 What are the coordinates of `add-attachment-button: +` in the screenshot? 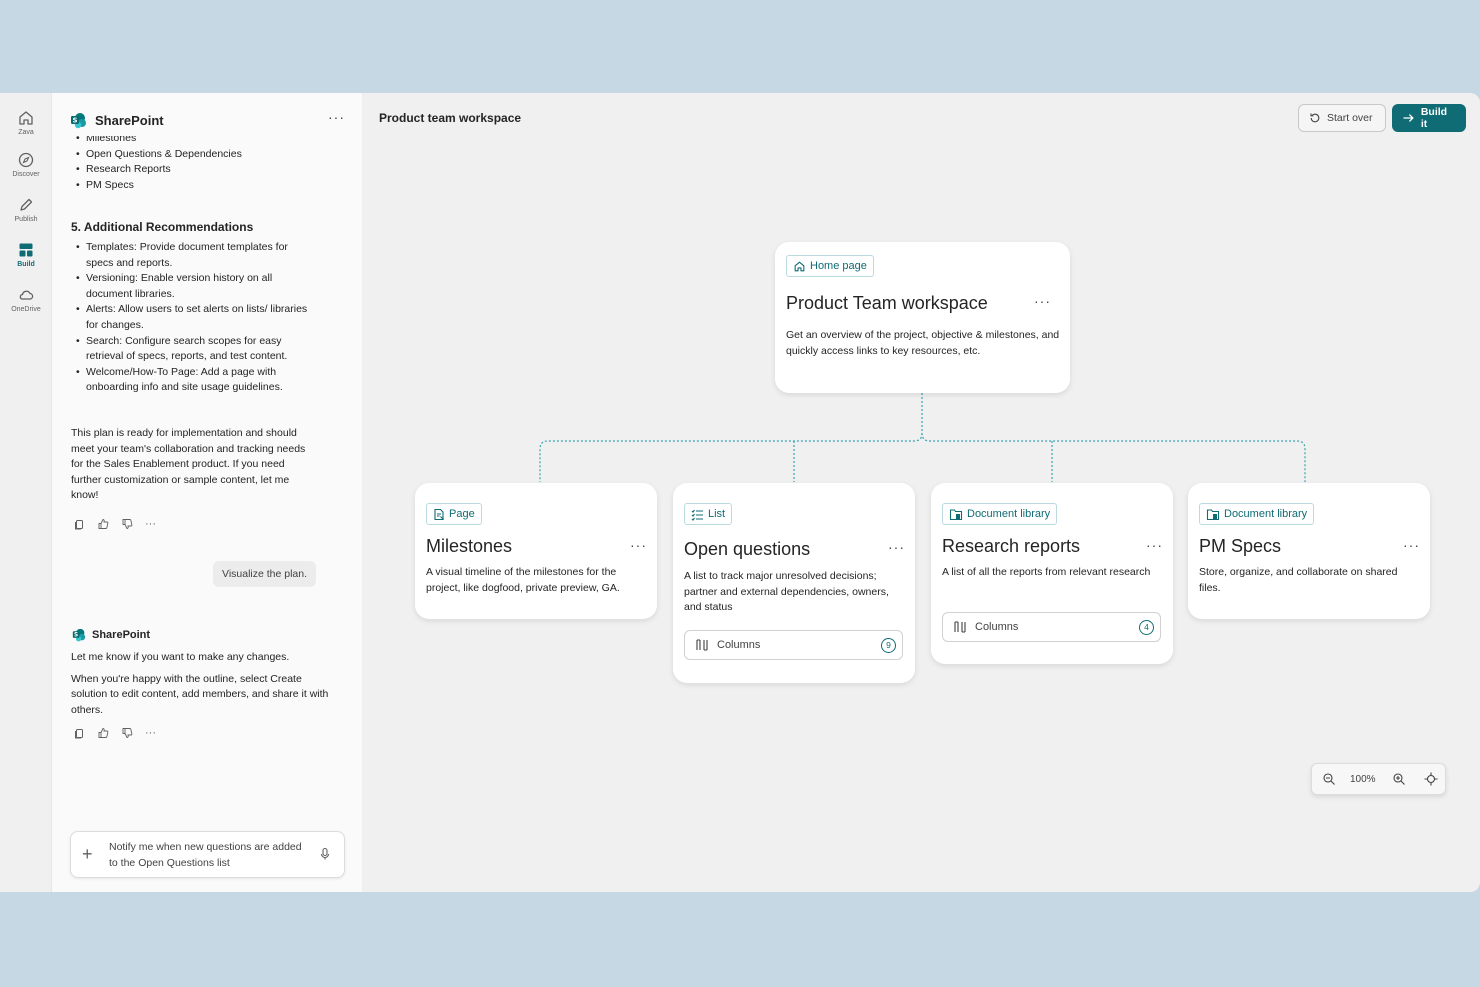 It's located at (87, 854).